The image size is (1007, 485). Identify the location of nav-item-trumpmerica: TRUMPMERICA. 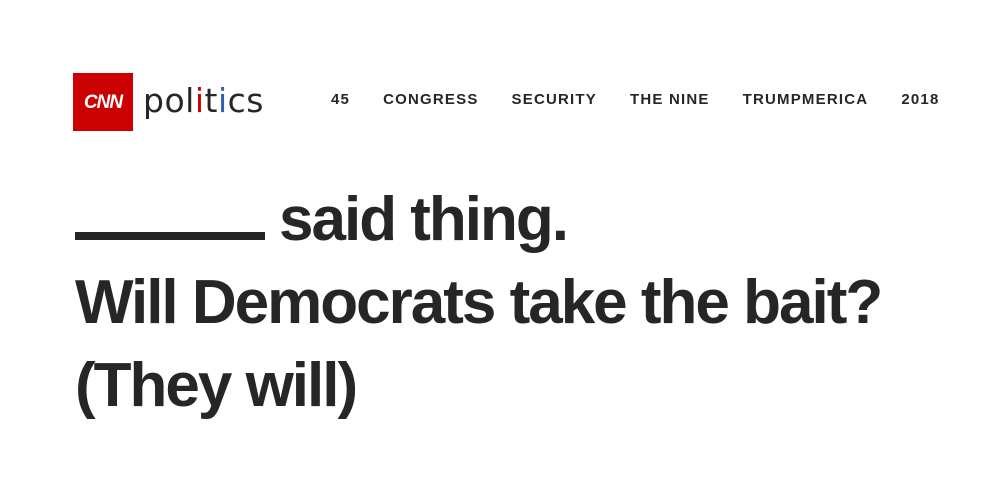
(806, 99).